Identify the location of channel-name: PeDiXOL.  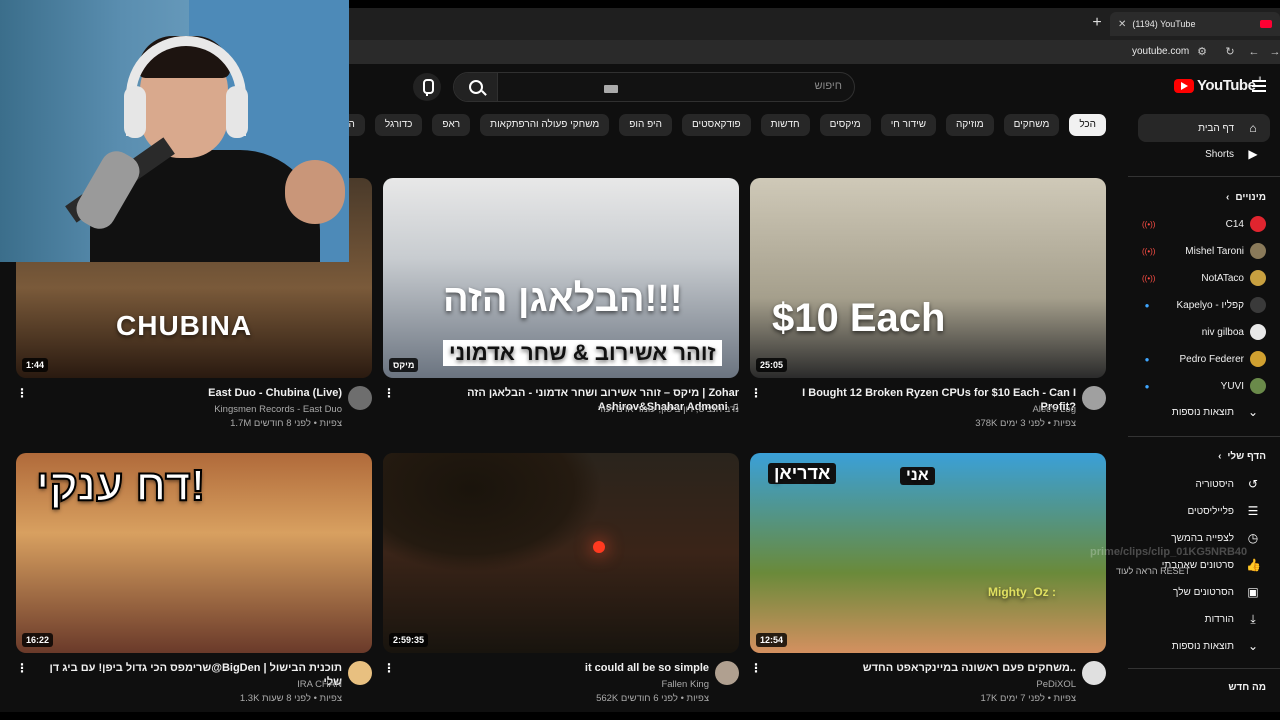
(1056, 684).